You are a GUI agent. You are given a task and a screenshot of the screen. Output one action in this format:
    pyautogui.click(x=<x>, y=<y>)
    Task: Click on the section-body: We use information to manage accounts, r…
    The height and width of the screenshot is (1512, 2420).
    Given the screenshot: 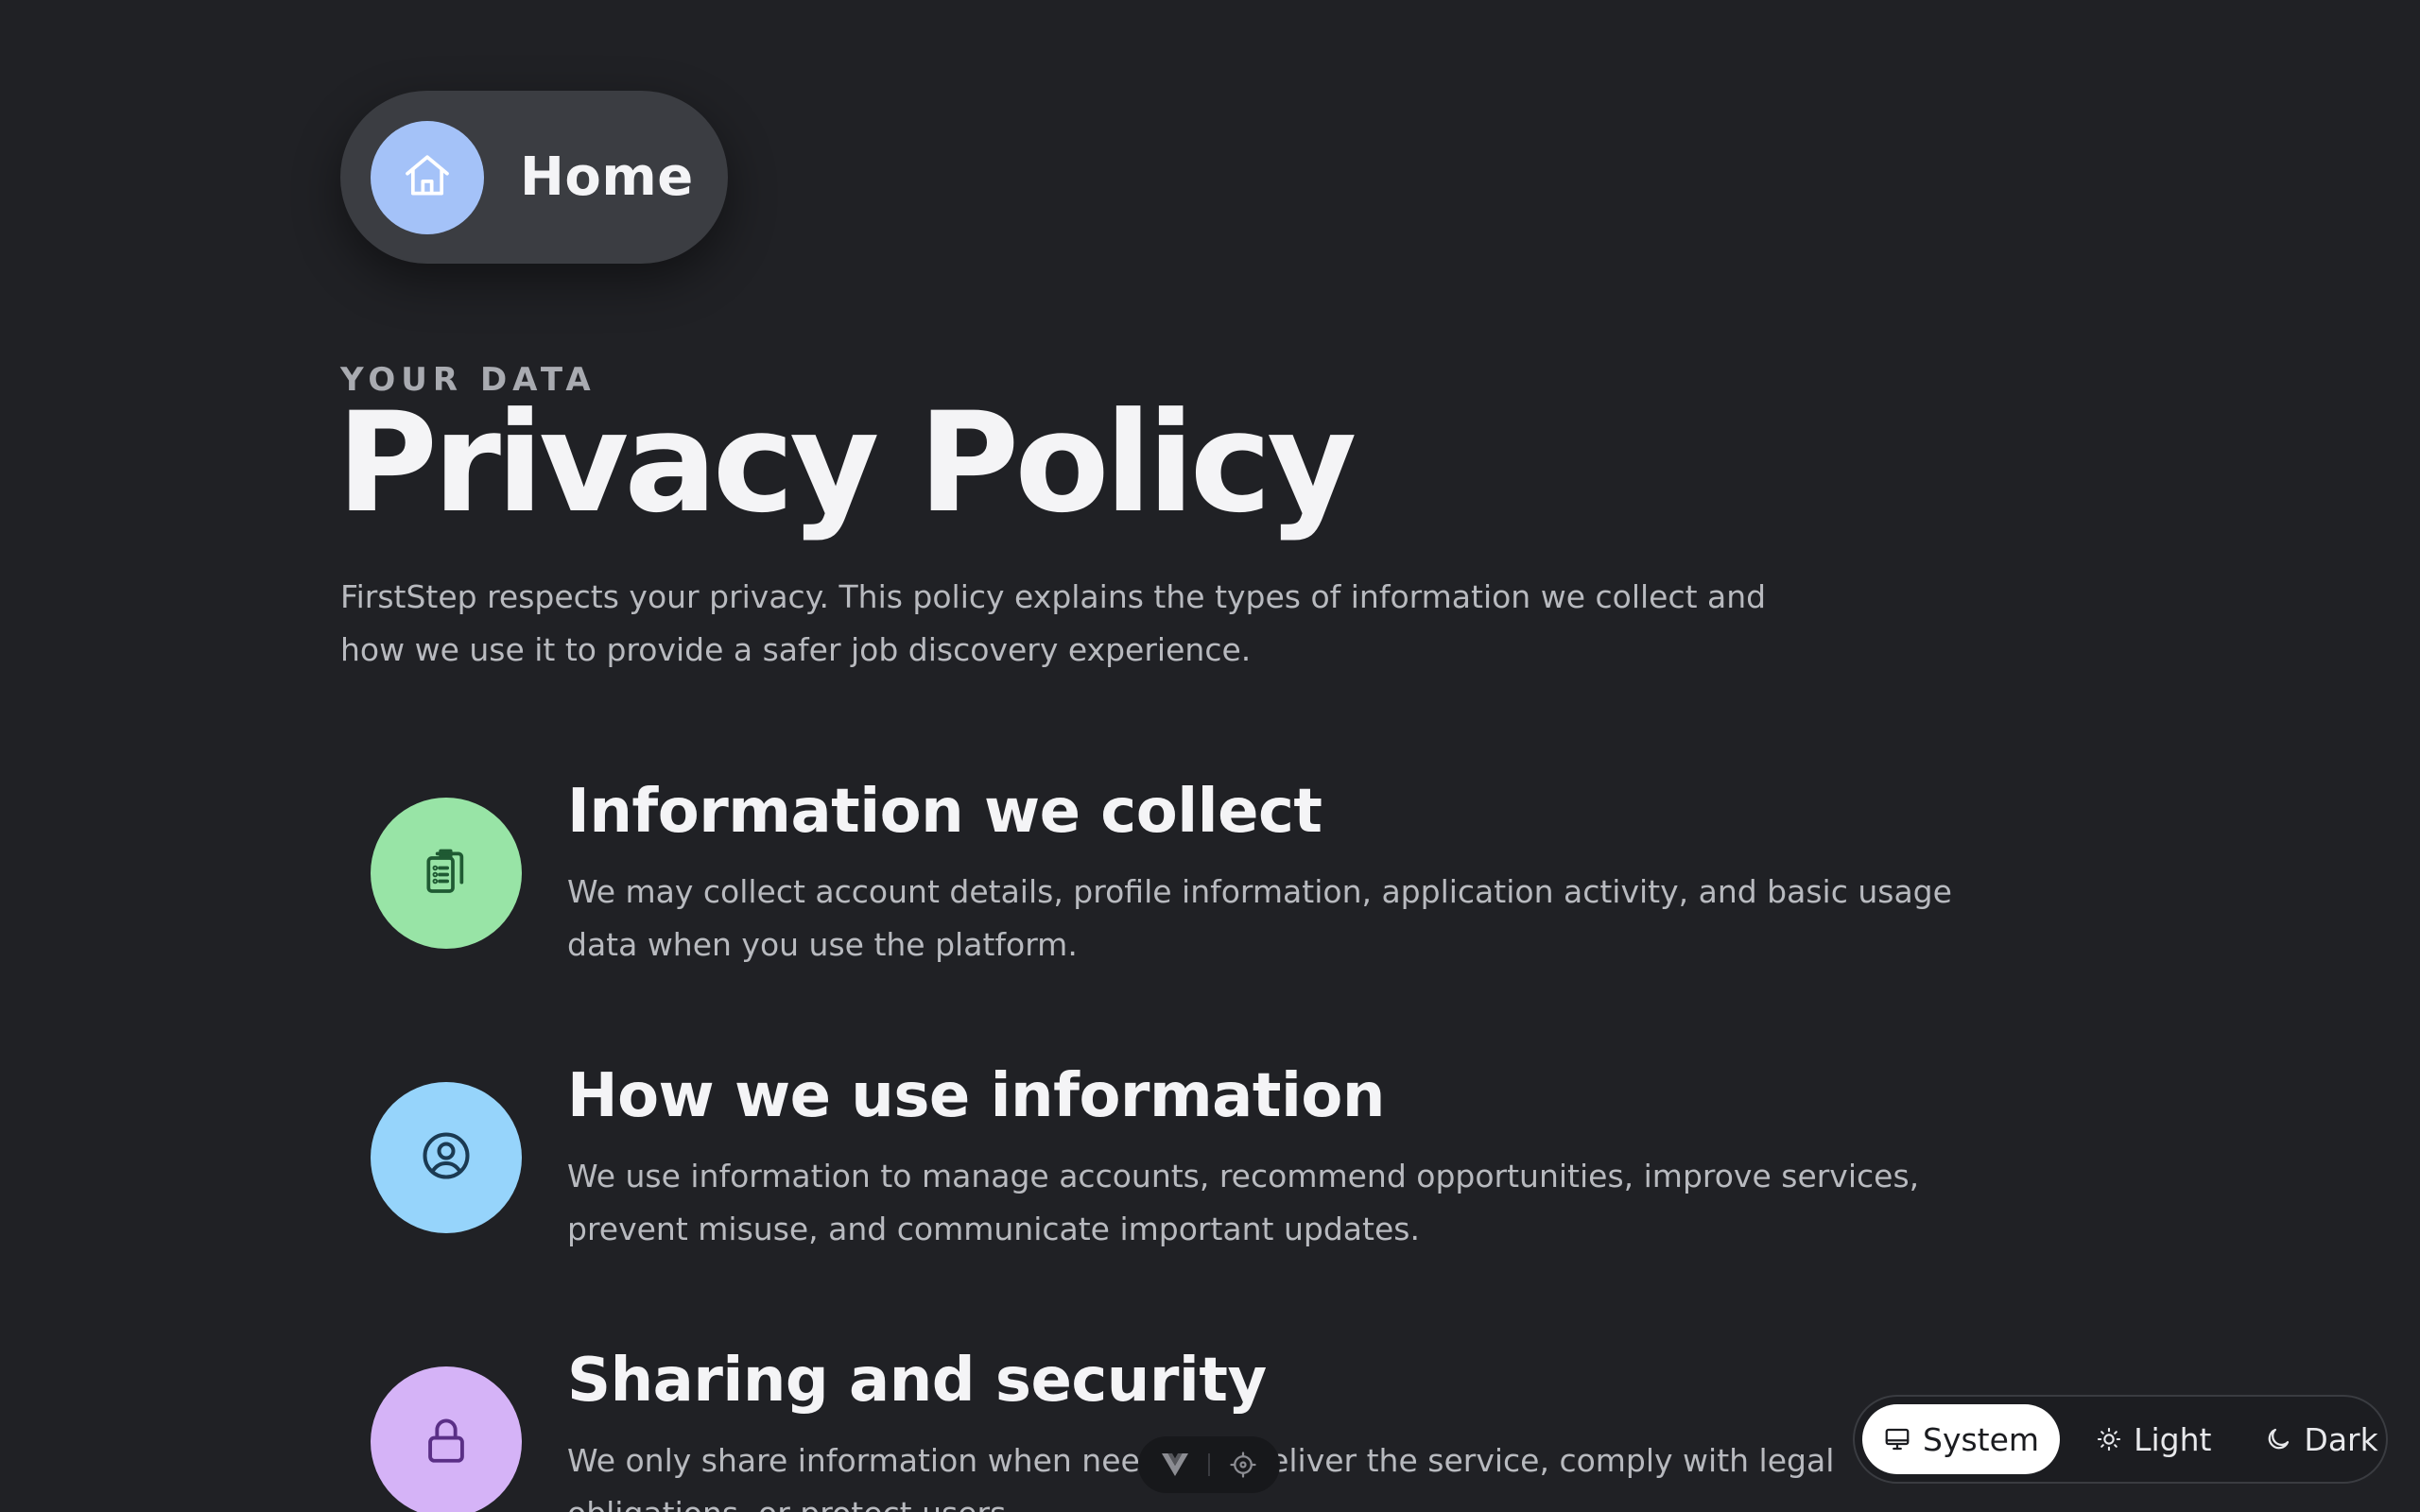 What is the action you would take?
    pyautogui.click(x=1243, y=1202)
    